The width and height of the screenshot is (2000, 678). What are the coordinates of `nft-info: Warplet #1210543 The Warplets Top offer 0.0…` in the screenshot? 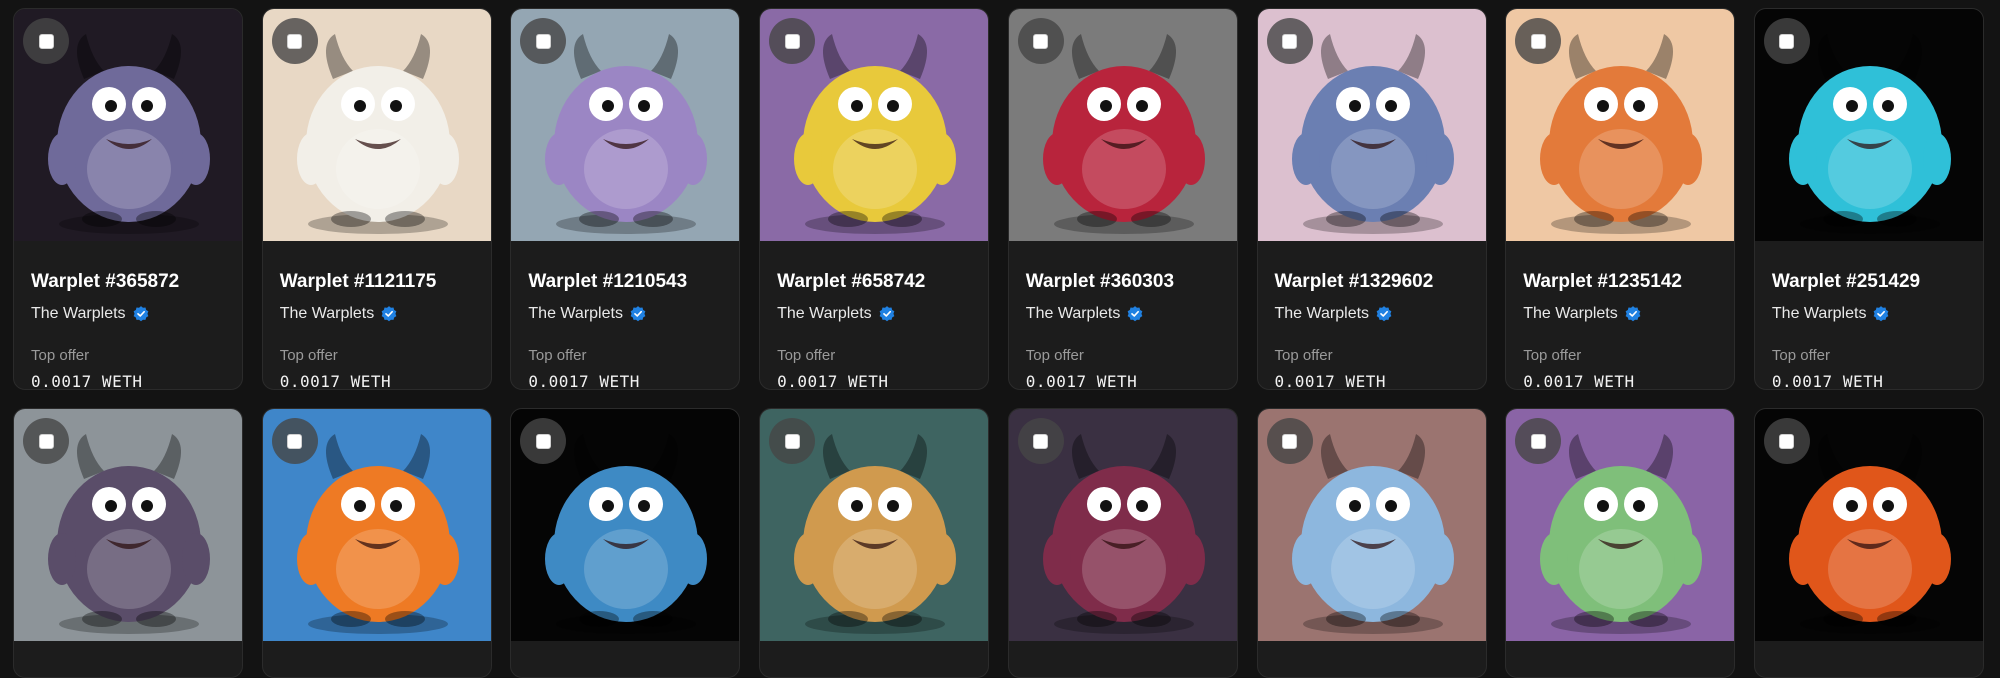 It's located at (625, 330).